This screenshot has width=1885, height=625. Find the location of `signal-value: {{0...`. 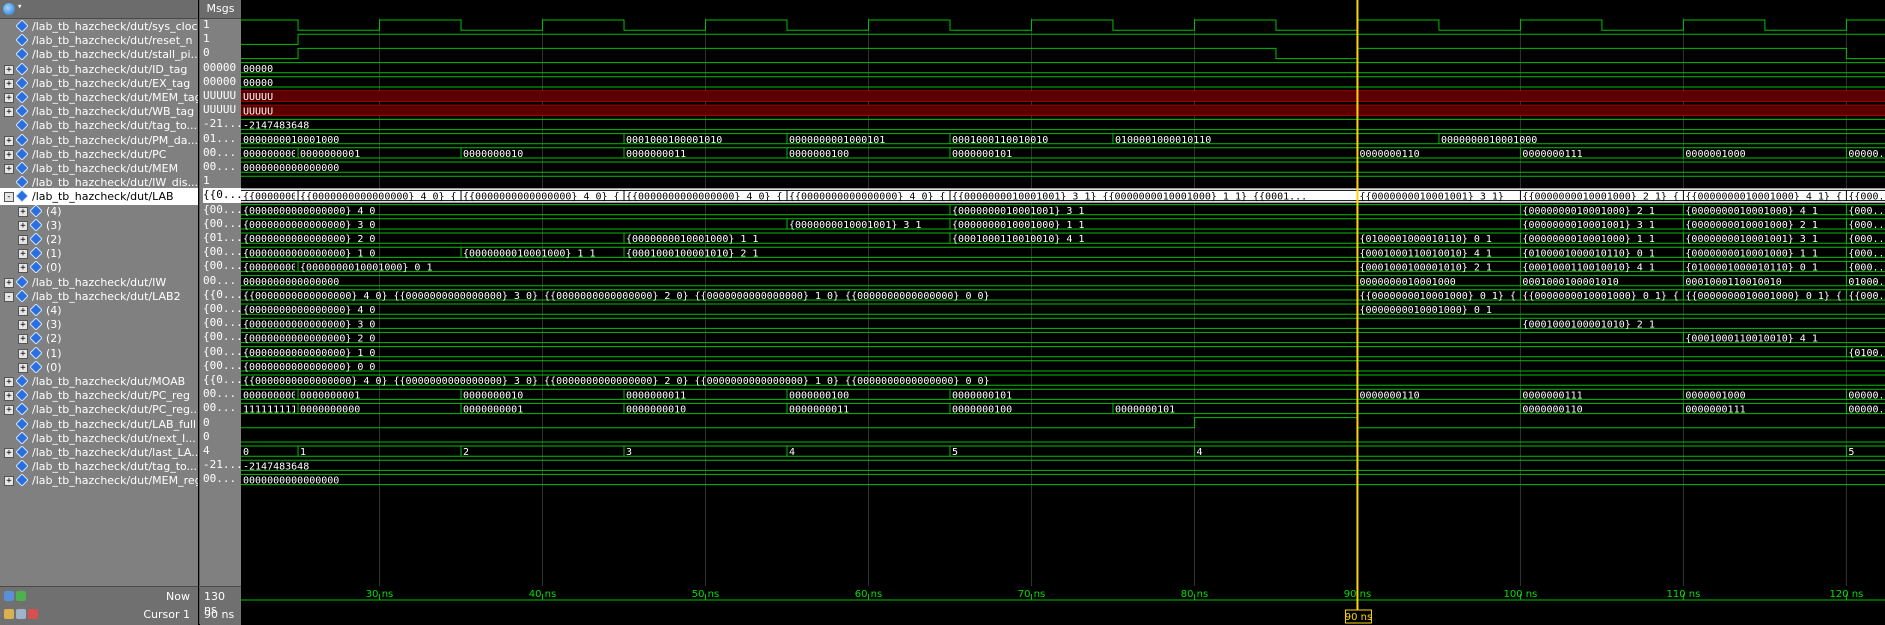

signal-value: {{0... is located at coordinates (222, 379).